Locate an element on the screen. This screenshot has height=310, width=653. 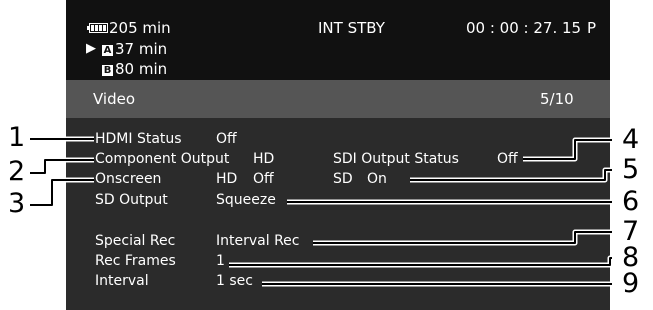
callout-4: 4 is located at coordinates (631, 139).